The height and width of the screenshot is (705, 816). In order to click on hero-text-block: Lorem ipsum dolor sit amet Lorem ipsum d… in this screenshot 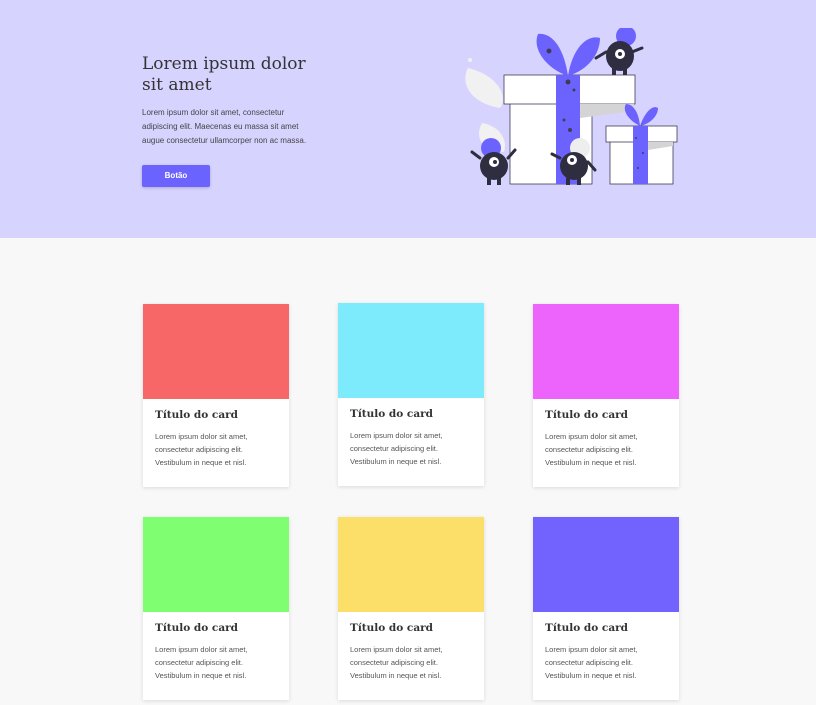, I will do `click(229, 101)`.